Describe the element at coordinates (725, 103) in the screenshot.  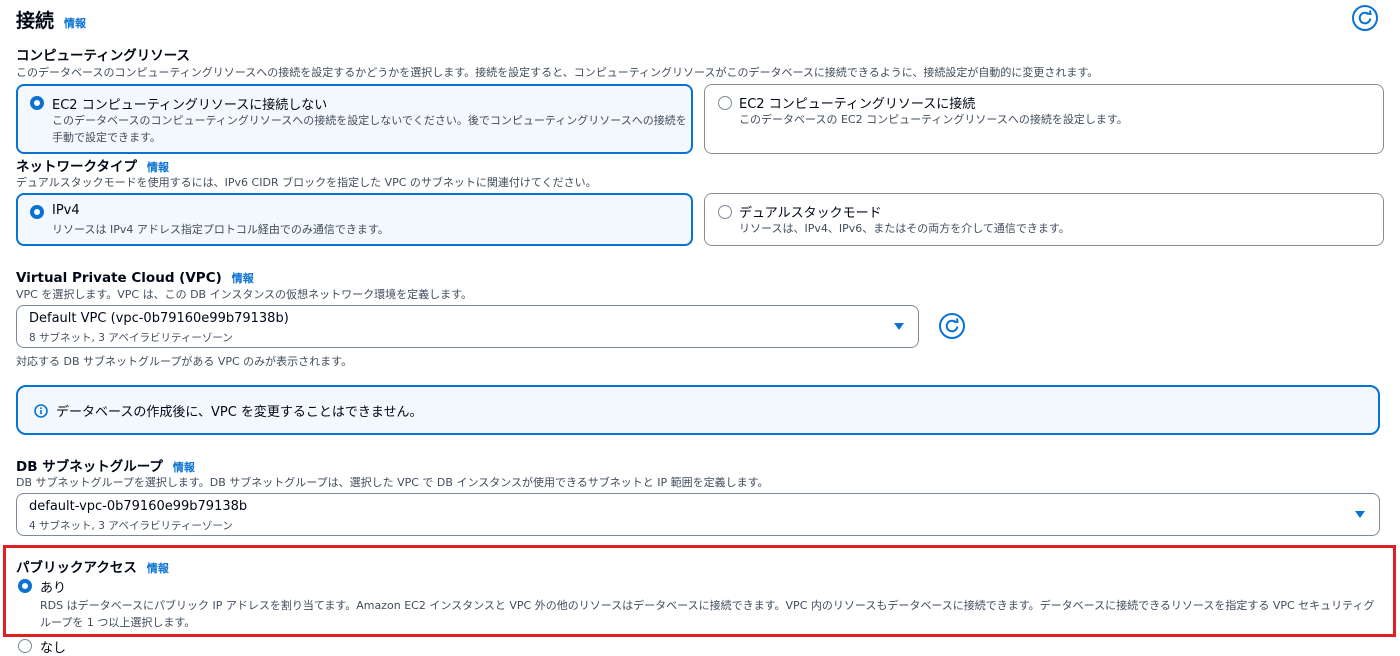
I see `radio-connect-ec2` at that location.